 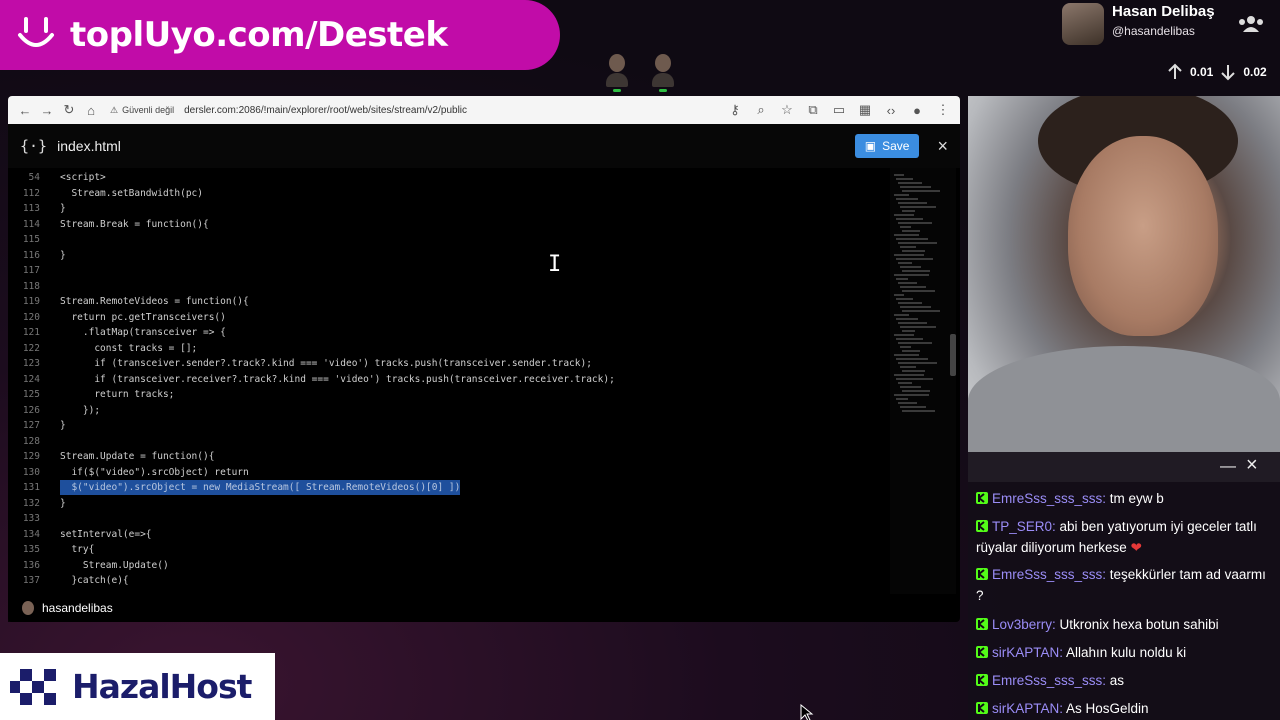 What do you see at coordinates (91, 110) in the screenshot?
I see `home-icon: ⌂` at bounding box center [91, 110].